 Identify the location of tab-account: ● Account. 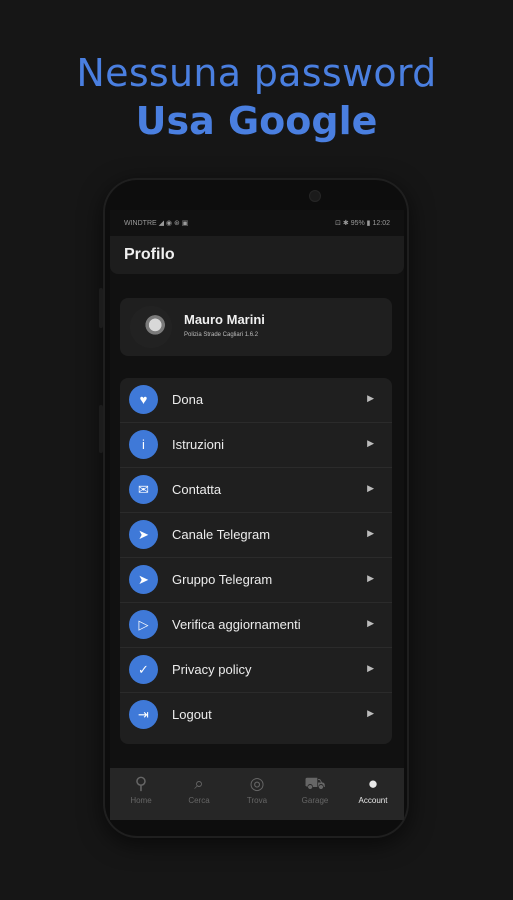
(373, 789).